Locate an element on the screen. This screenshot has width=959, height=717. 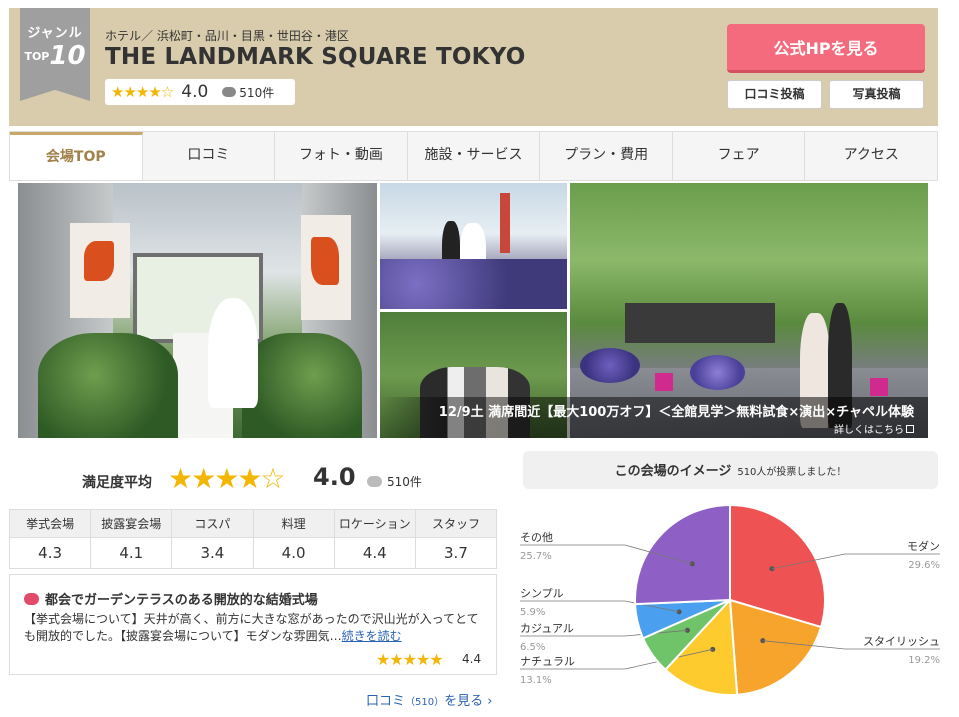
score-value-cost: 3.4 is located at coordinates (212, 553).